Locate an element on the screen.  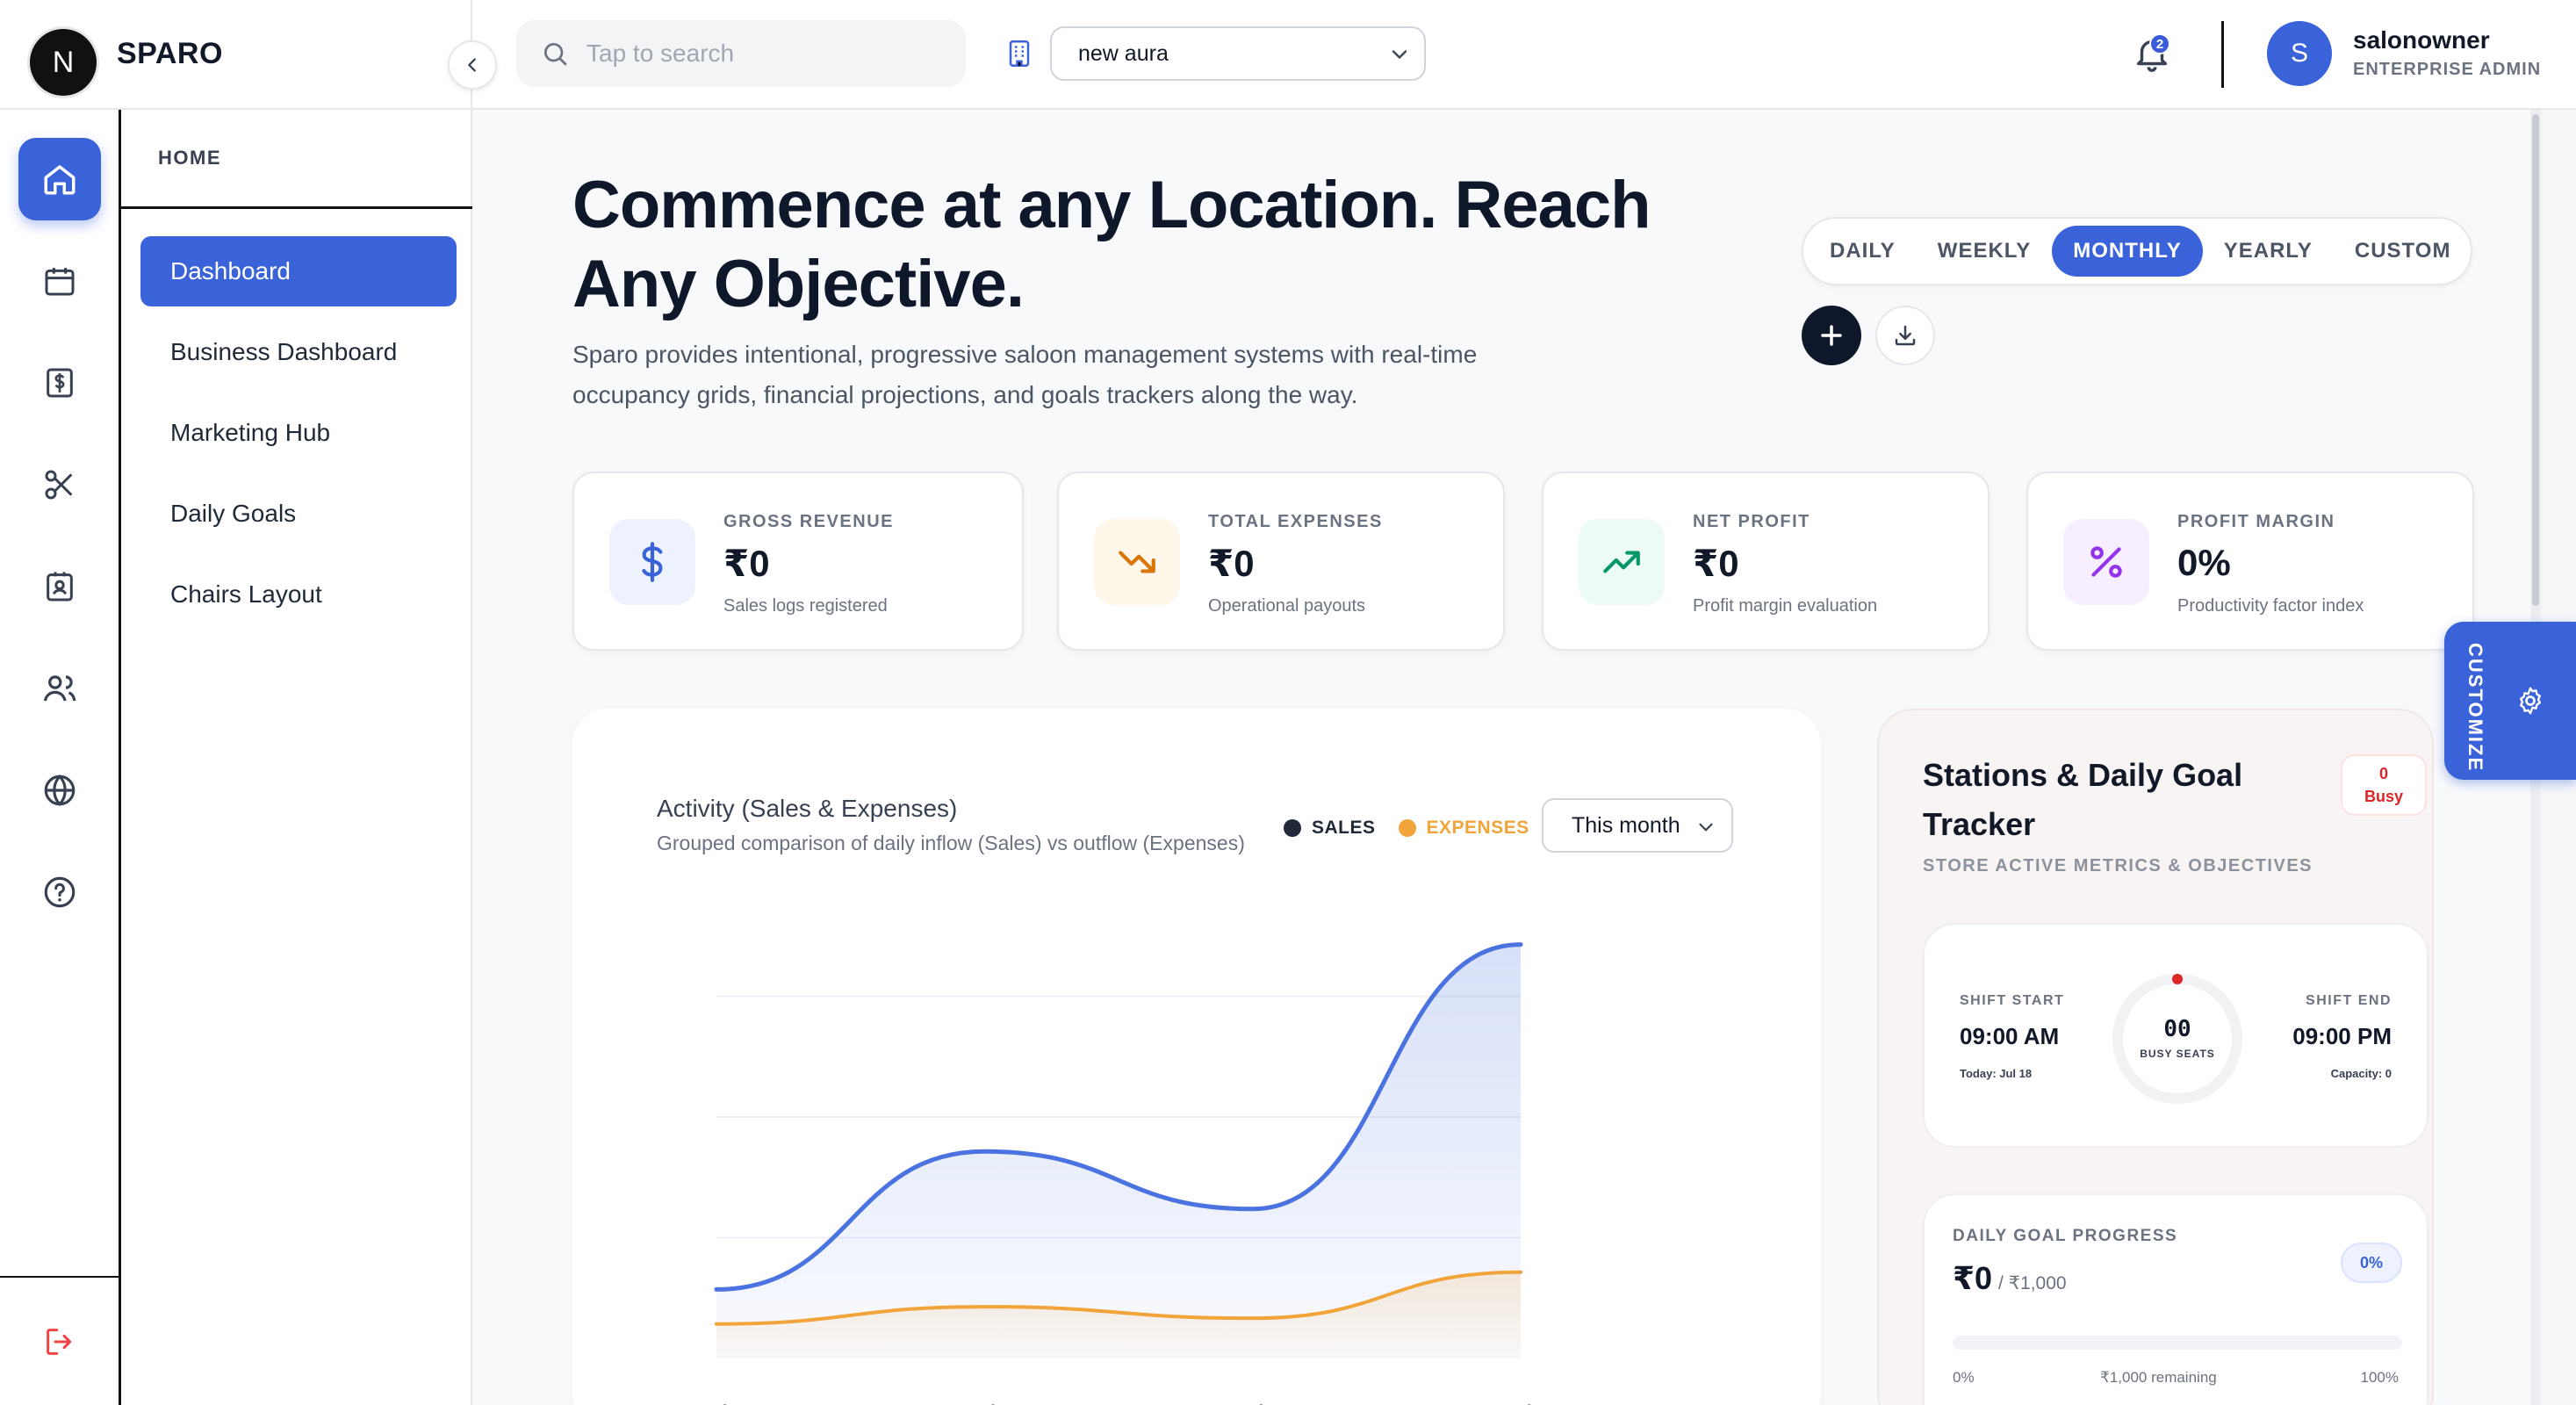
legend-dot-expenses is located at coordinates (1407, 828).